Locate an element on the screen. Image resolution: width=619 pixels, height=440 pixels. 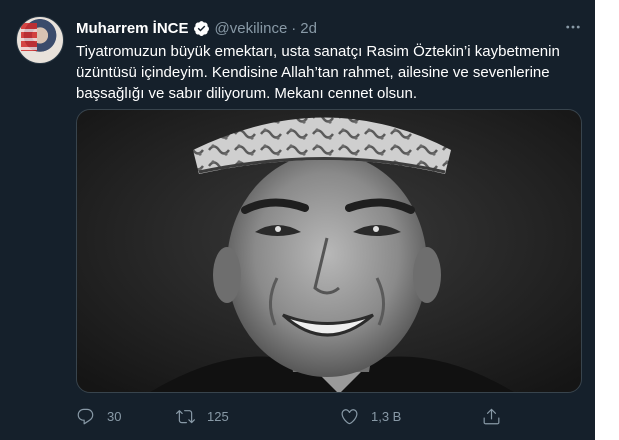
tweet-actions: 30 125 1,3 B is located at coordinates (296, 416).